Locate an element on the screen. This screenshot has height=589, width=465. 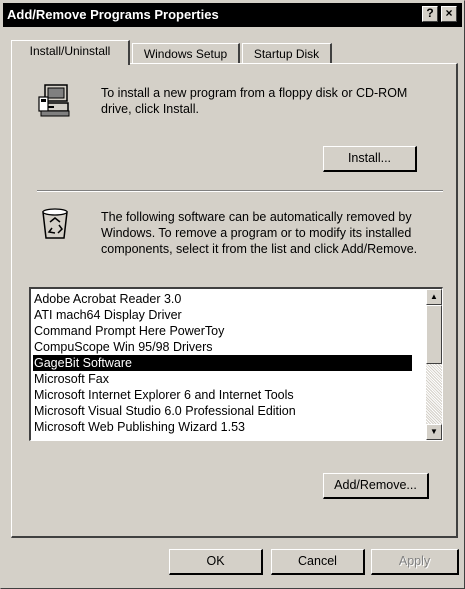
scroll-down-button: ▼ is located at coordinates (434, 432).